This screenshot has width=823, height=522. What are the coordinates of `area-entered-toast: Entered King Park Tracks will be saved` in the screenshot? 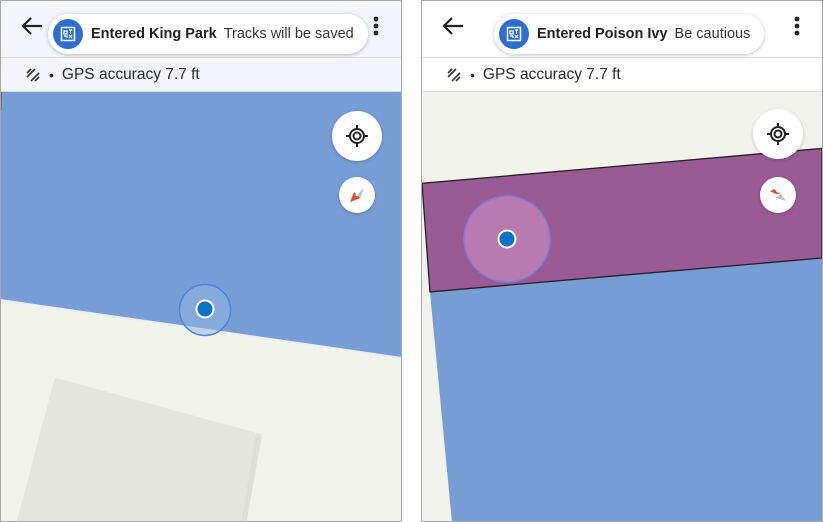 It's located at (208, 34).